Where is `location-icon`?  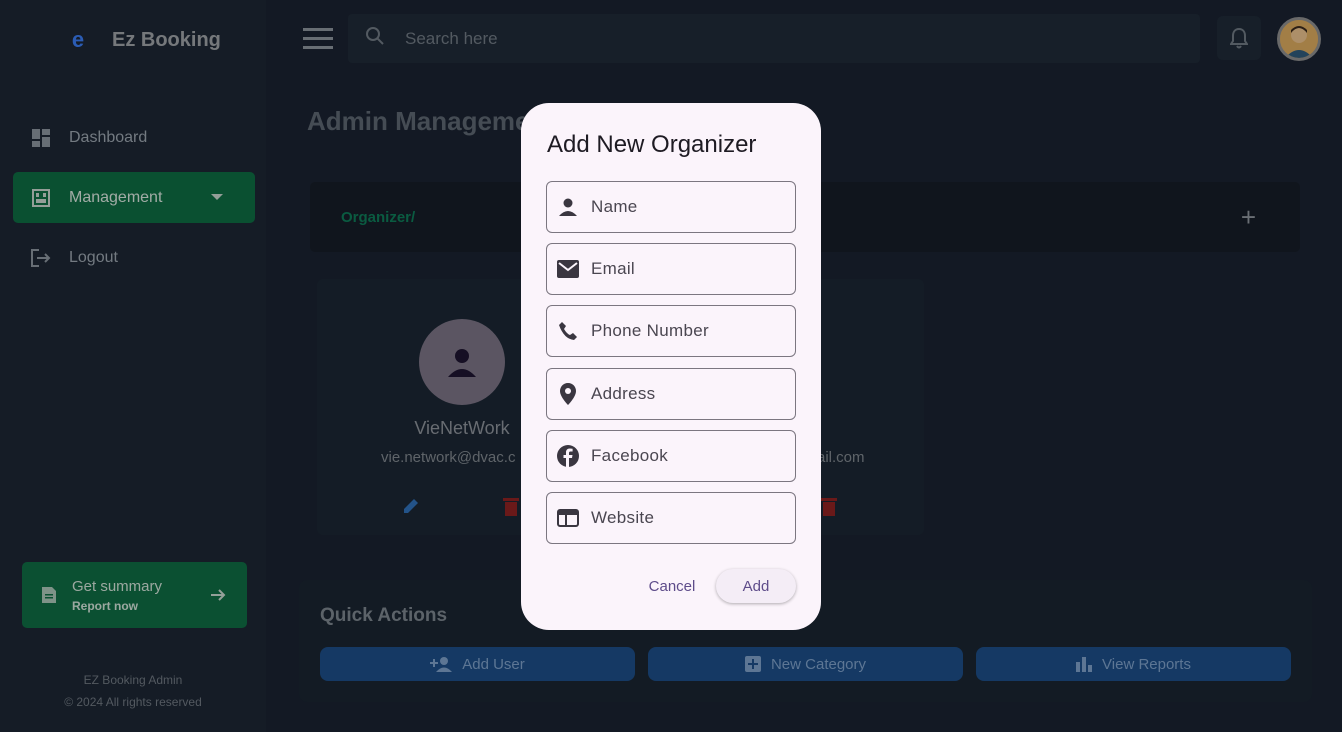 location-icon is located at coordinates (568, 394).